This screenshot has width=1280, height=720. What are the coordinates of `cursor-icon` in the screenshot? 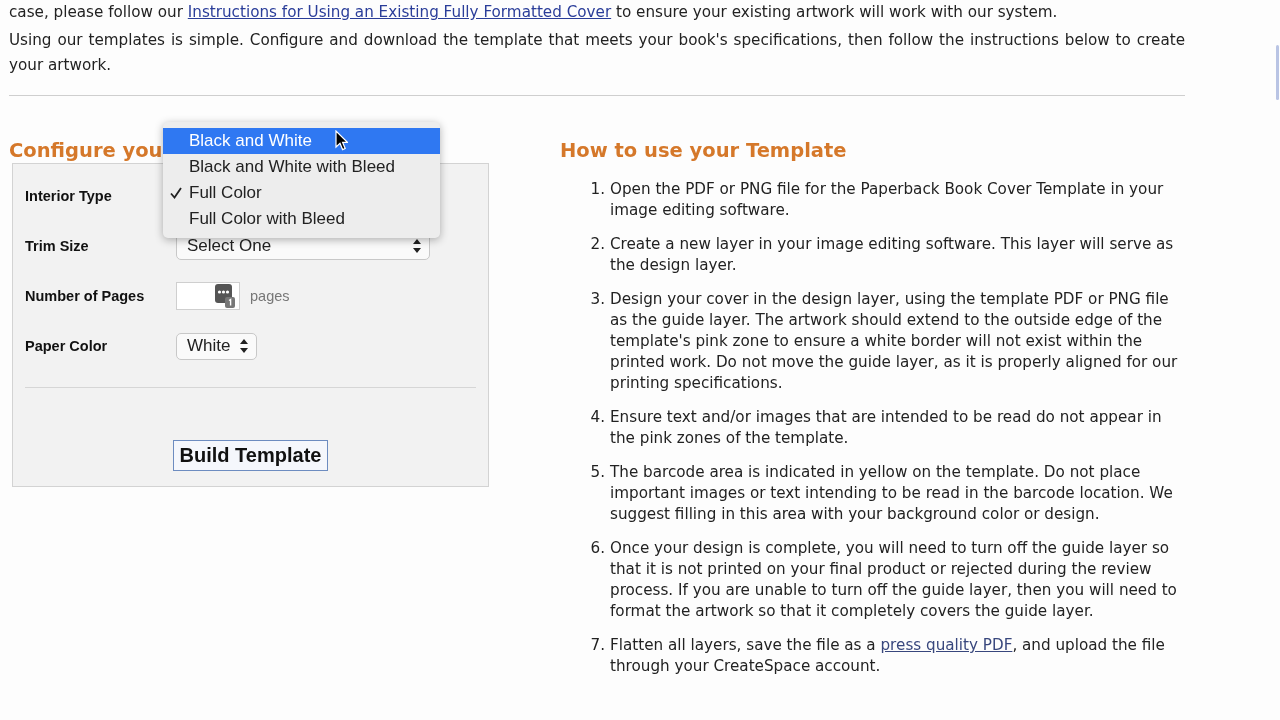 It's located at (341, 140).